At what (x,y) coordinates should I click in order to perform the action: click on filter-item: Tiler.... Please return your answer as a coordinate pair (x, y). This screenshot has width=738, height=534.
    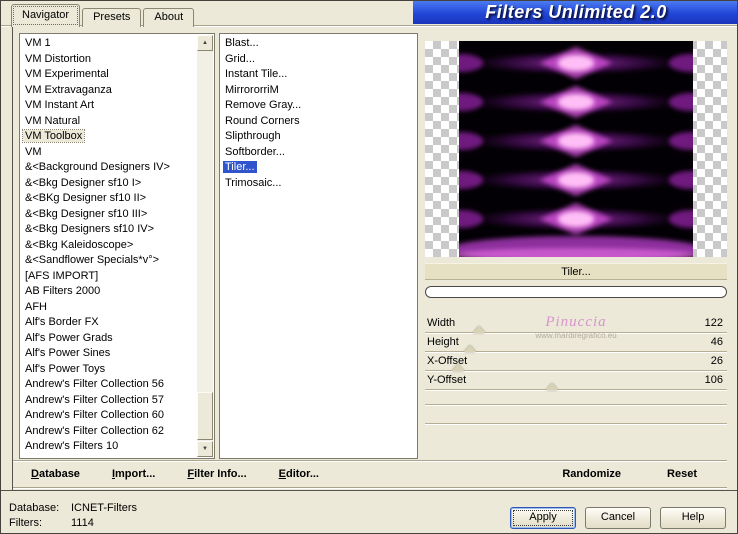
    Looking at the image, I should click on (318, 168).